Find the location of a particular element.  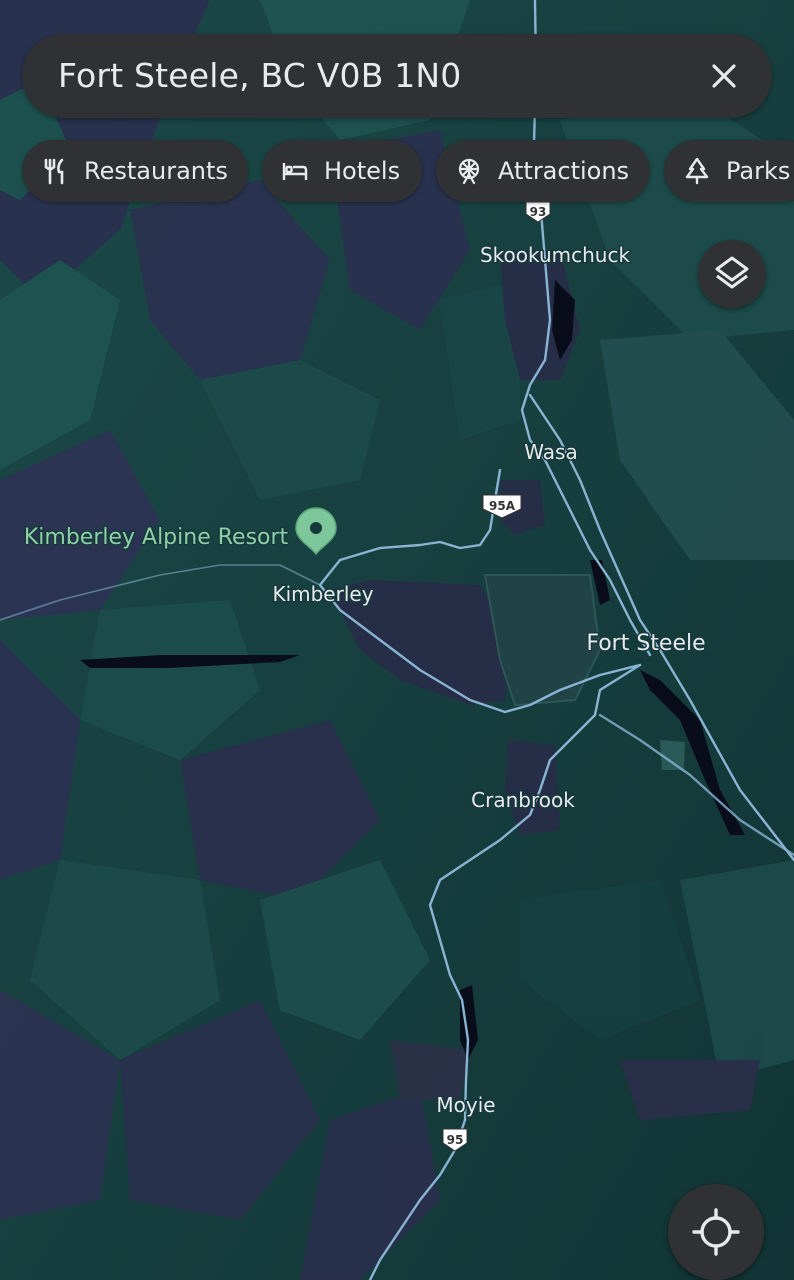

label-cranbrook: Cranbrook is located at coordinates (523, 800).